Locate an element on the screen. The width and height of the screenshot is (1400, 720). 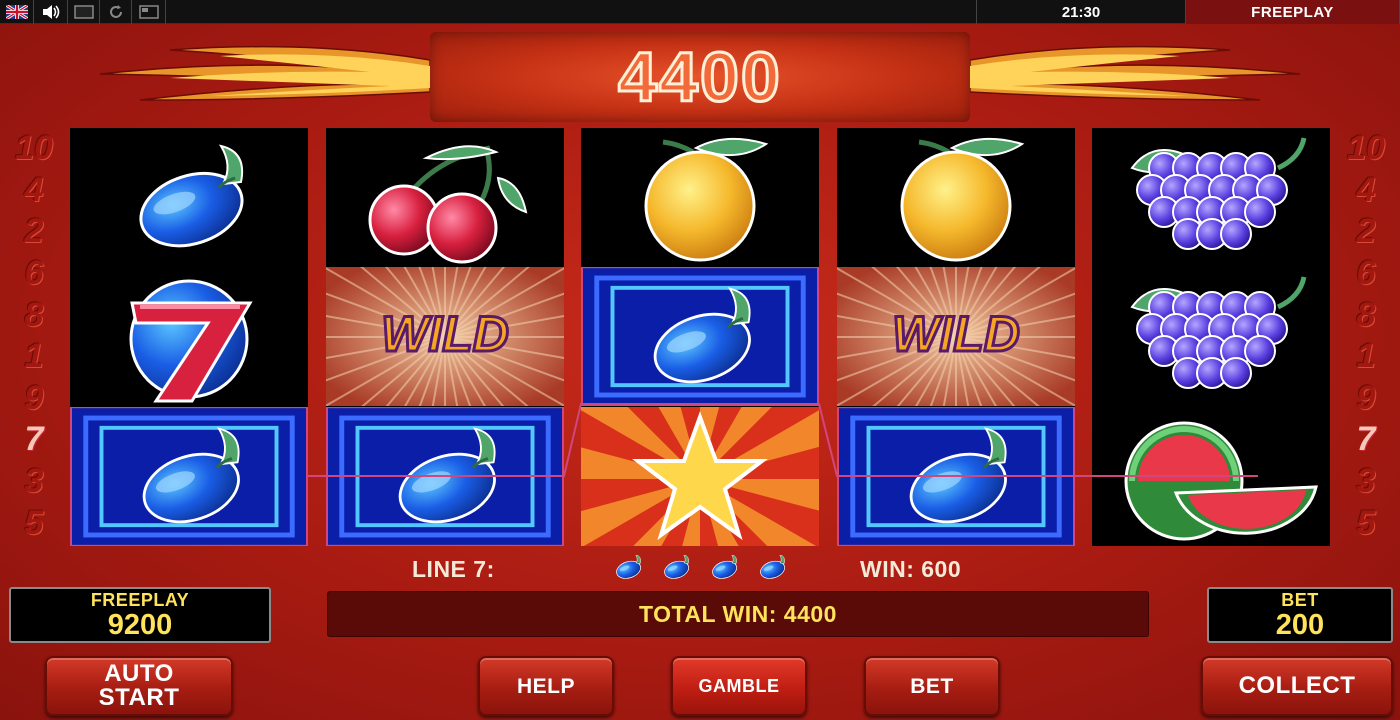
star-symbol is located at coordinates (700, 476).